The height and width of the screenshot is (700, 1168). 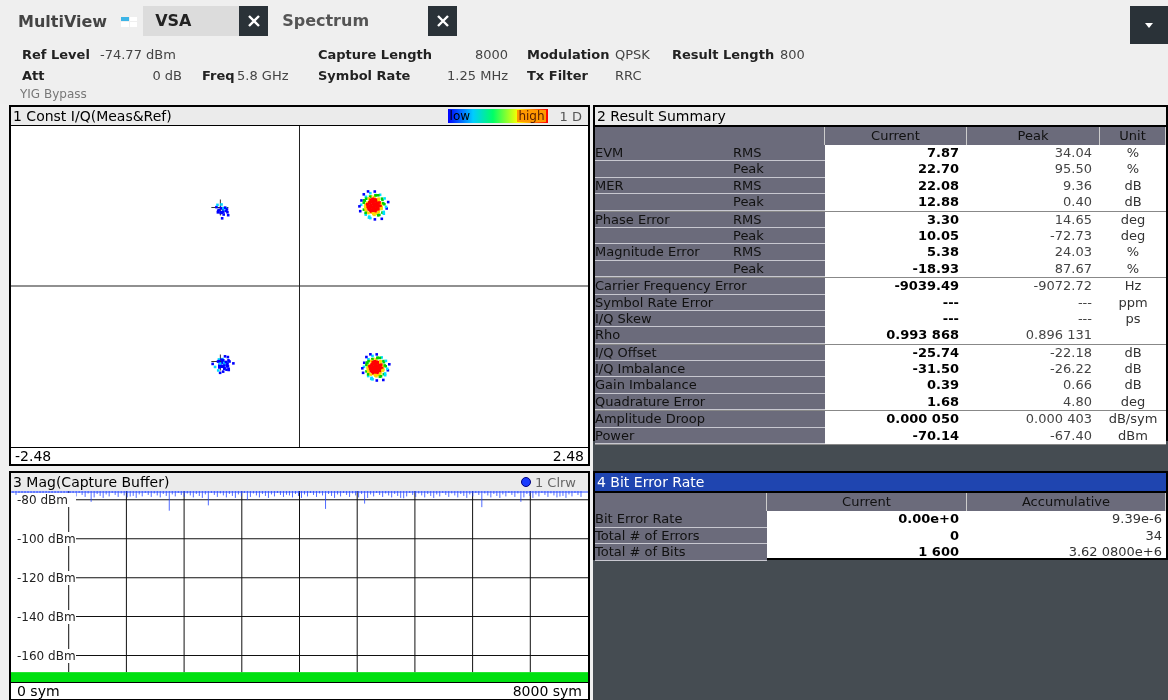 What do you see at coordinates (568, 456) in the screenshot?
I see `axis-label: 2.48` at bounding box center [568, 456].